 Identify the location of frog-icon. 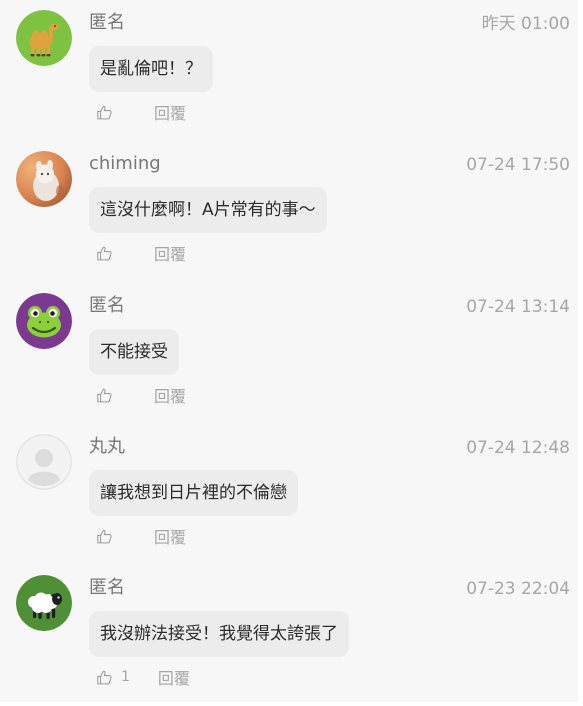
(44, 321).